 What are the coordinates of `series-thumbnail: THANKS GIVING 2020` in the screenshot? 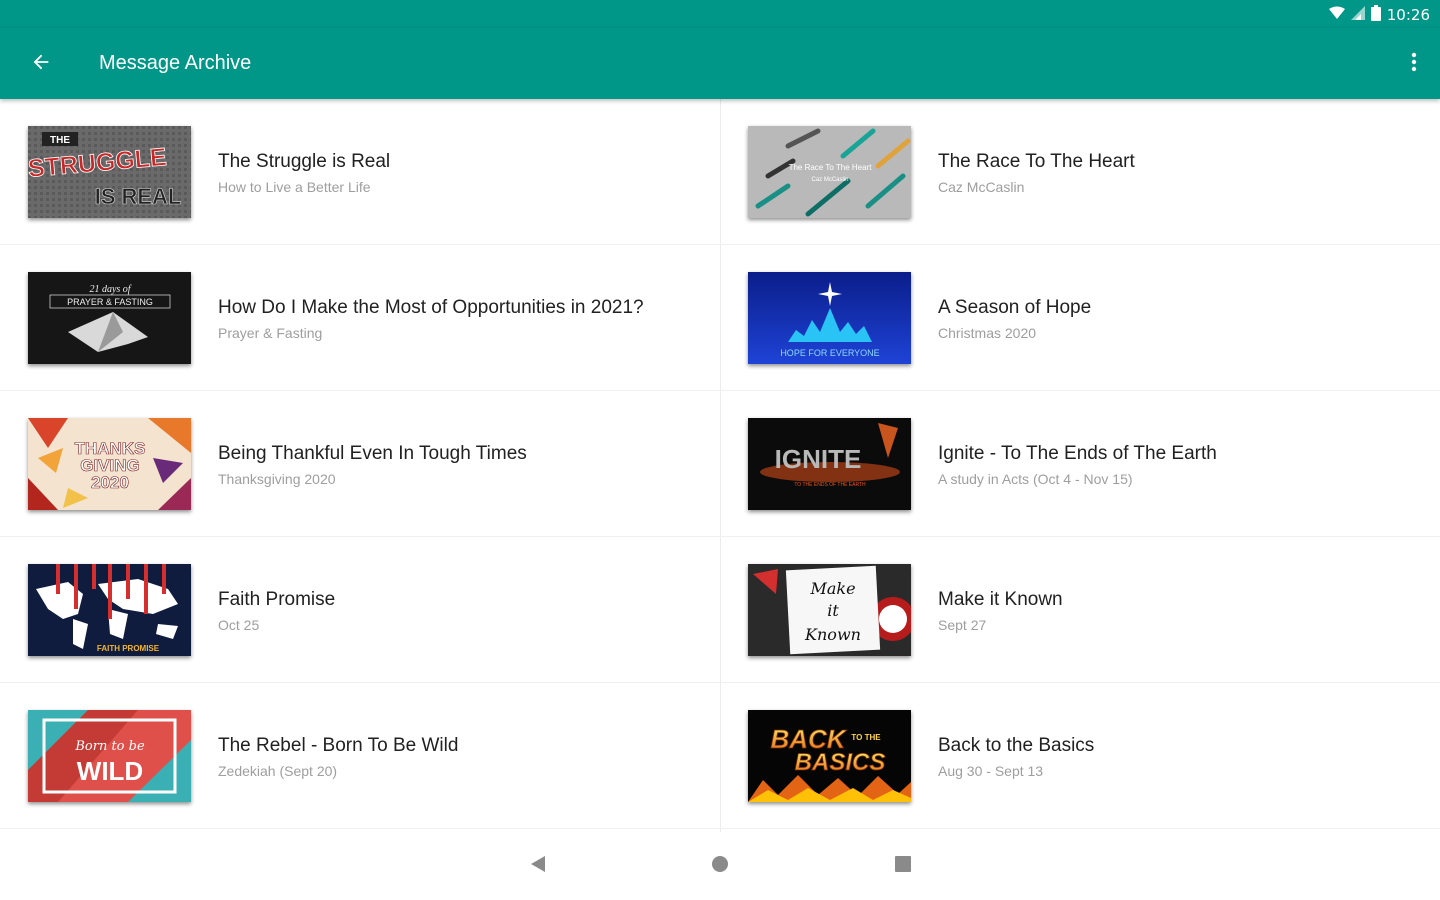 It's located at (109, 464).